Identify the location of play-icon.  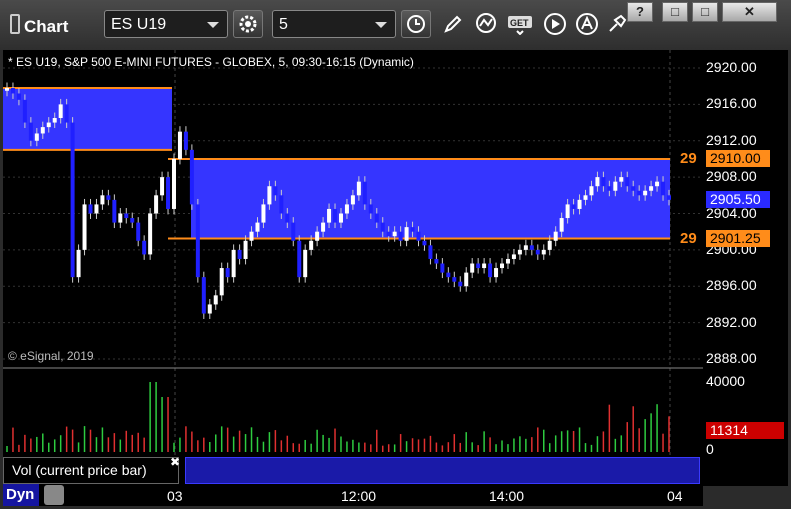
(555, 24).